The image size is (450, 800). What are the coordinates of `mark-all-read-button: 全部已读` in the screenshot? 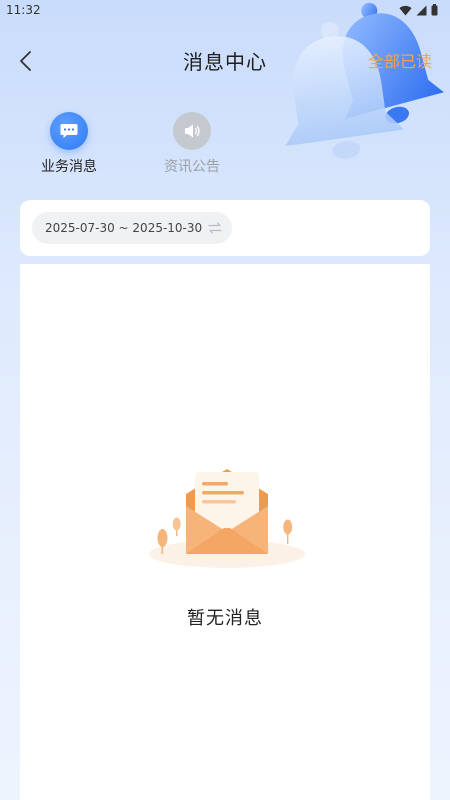 It's located at (400, 60).